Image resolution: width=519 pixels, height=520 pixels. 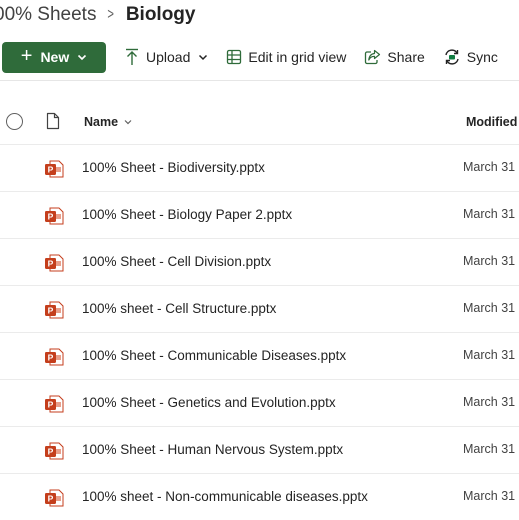 I want to click on new-button-label: New, so click(x=55, y=57).